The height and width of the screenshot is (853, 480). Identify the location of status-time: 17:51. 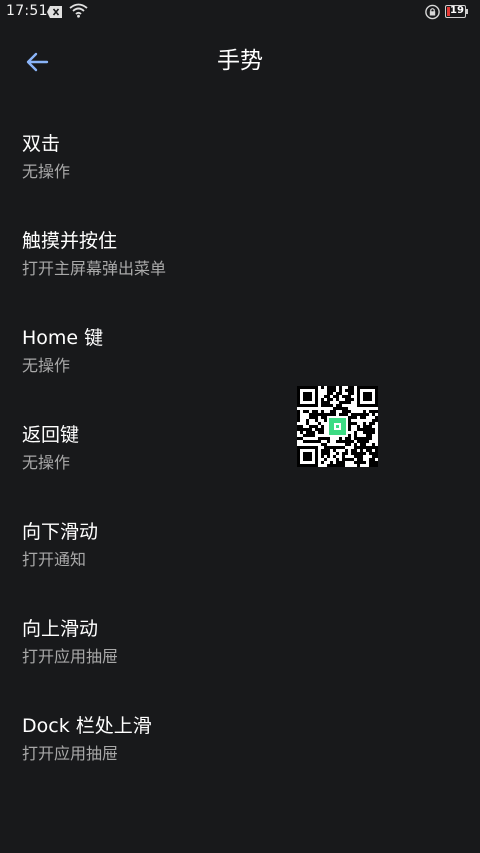
(27, 11).